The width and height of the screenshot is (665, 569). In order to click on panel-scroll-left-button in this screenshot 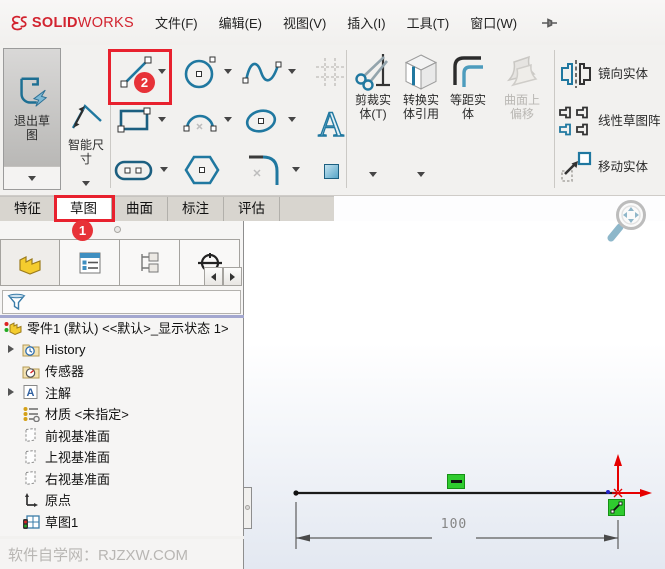, I will do `click(213, 276)`.